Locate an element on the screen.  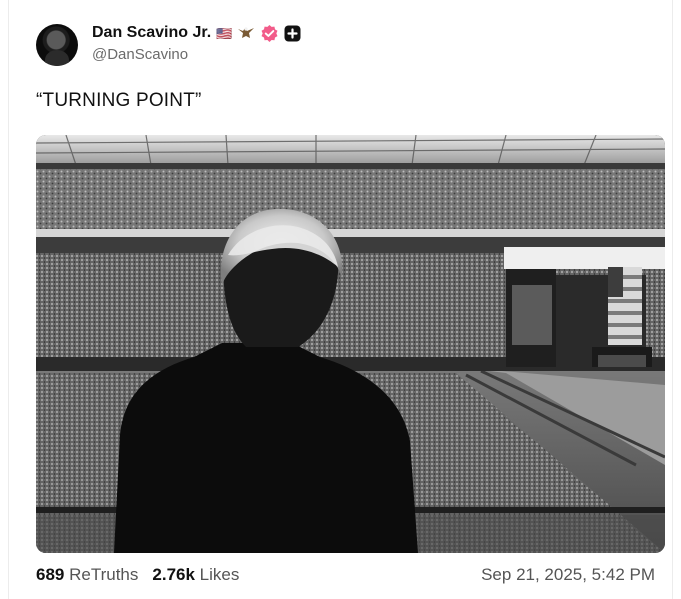
verified-badge-icon is located at coordinates (269, 33).